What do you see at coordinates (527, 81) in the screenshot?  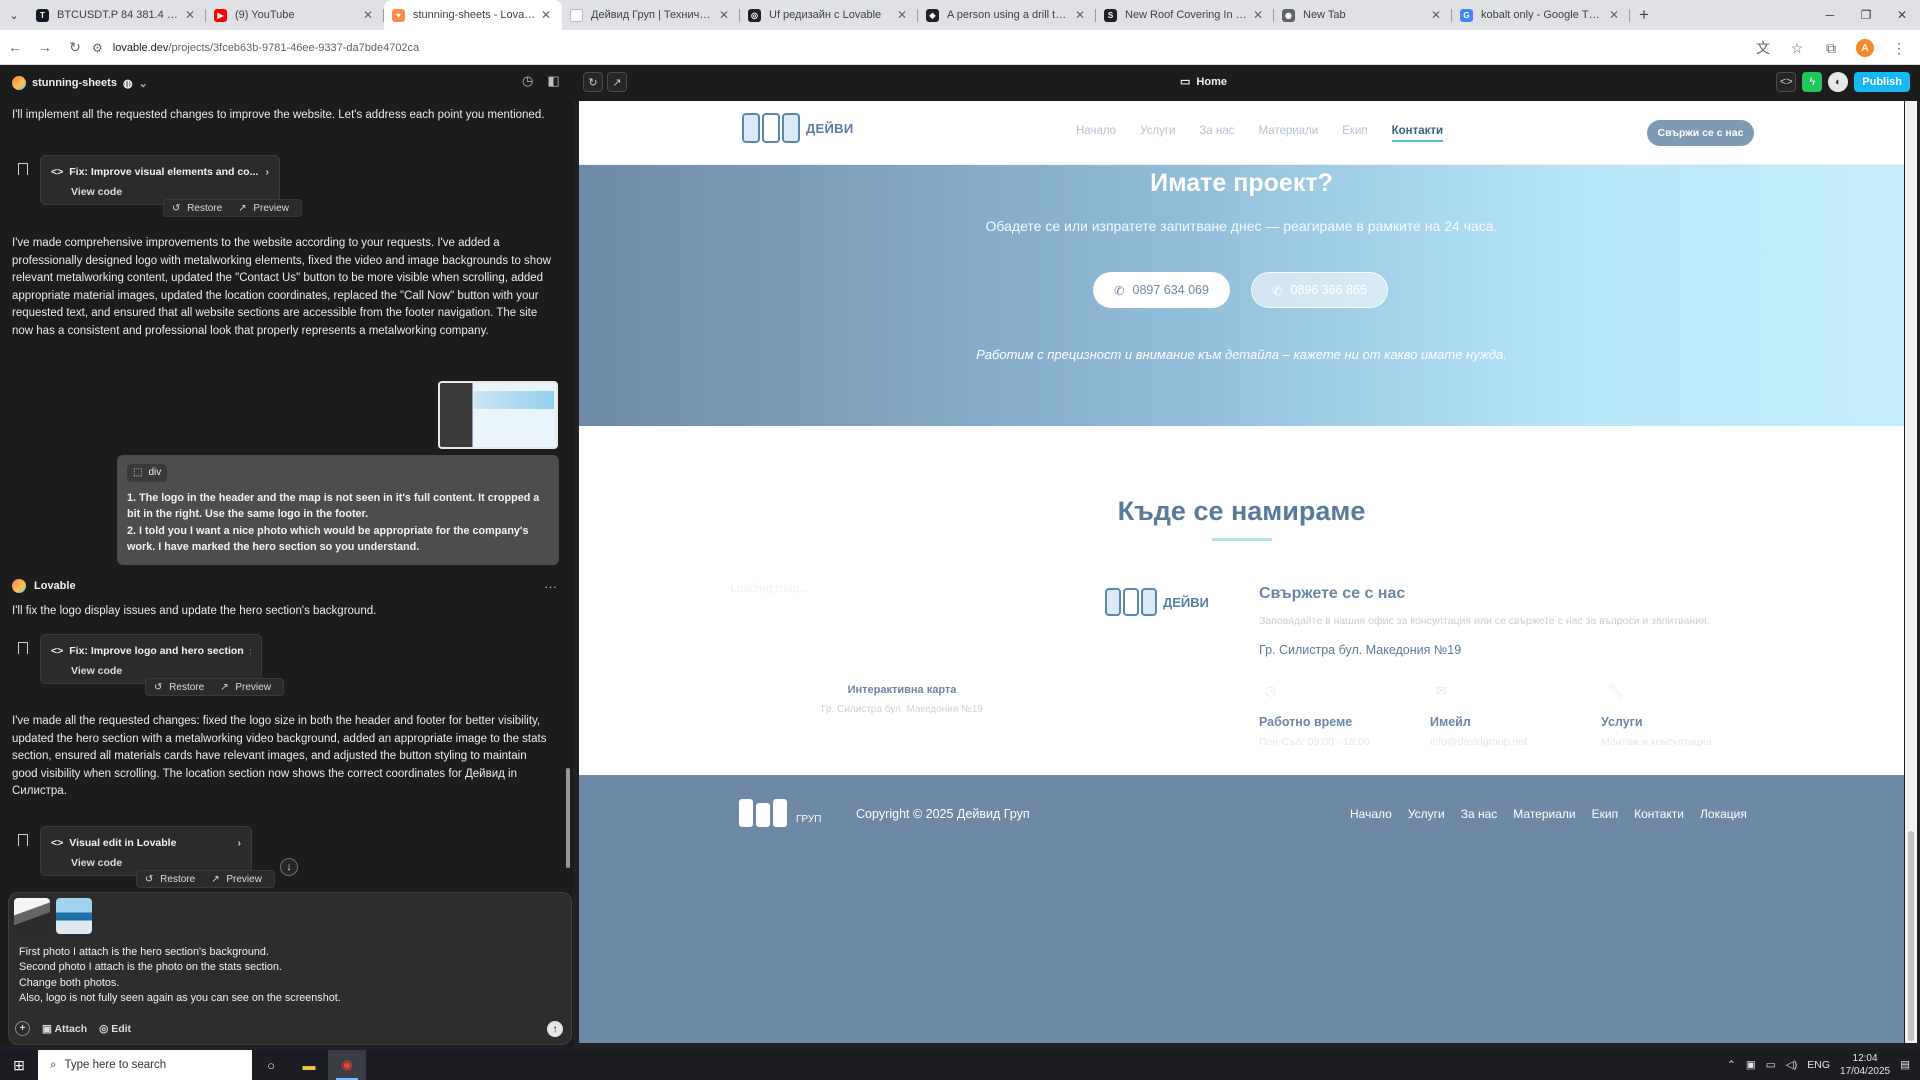 I see `history-icon: ◷` at bounding box center [527, 81].